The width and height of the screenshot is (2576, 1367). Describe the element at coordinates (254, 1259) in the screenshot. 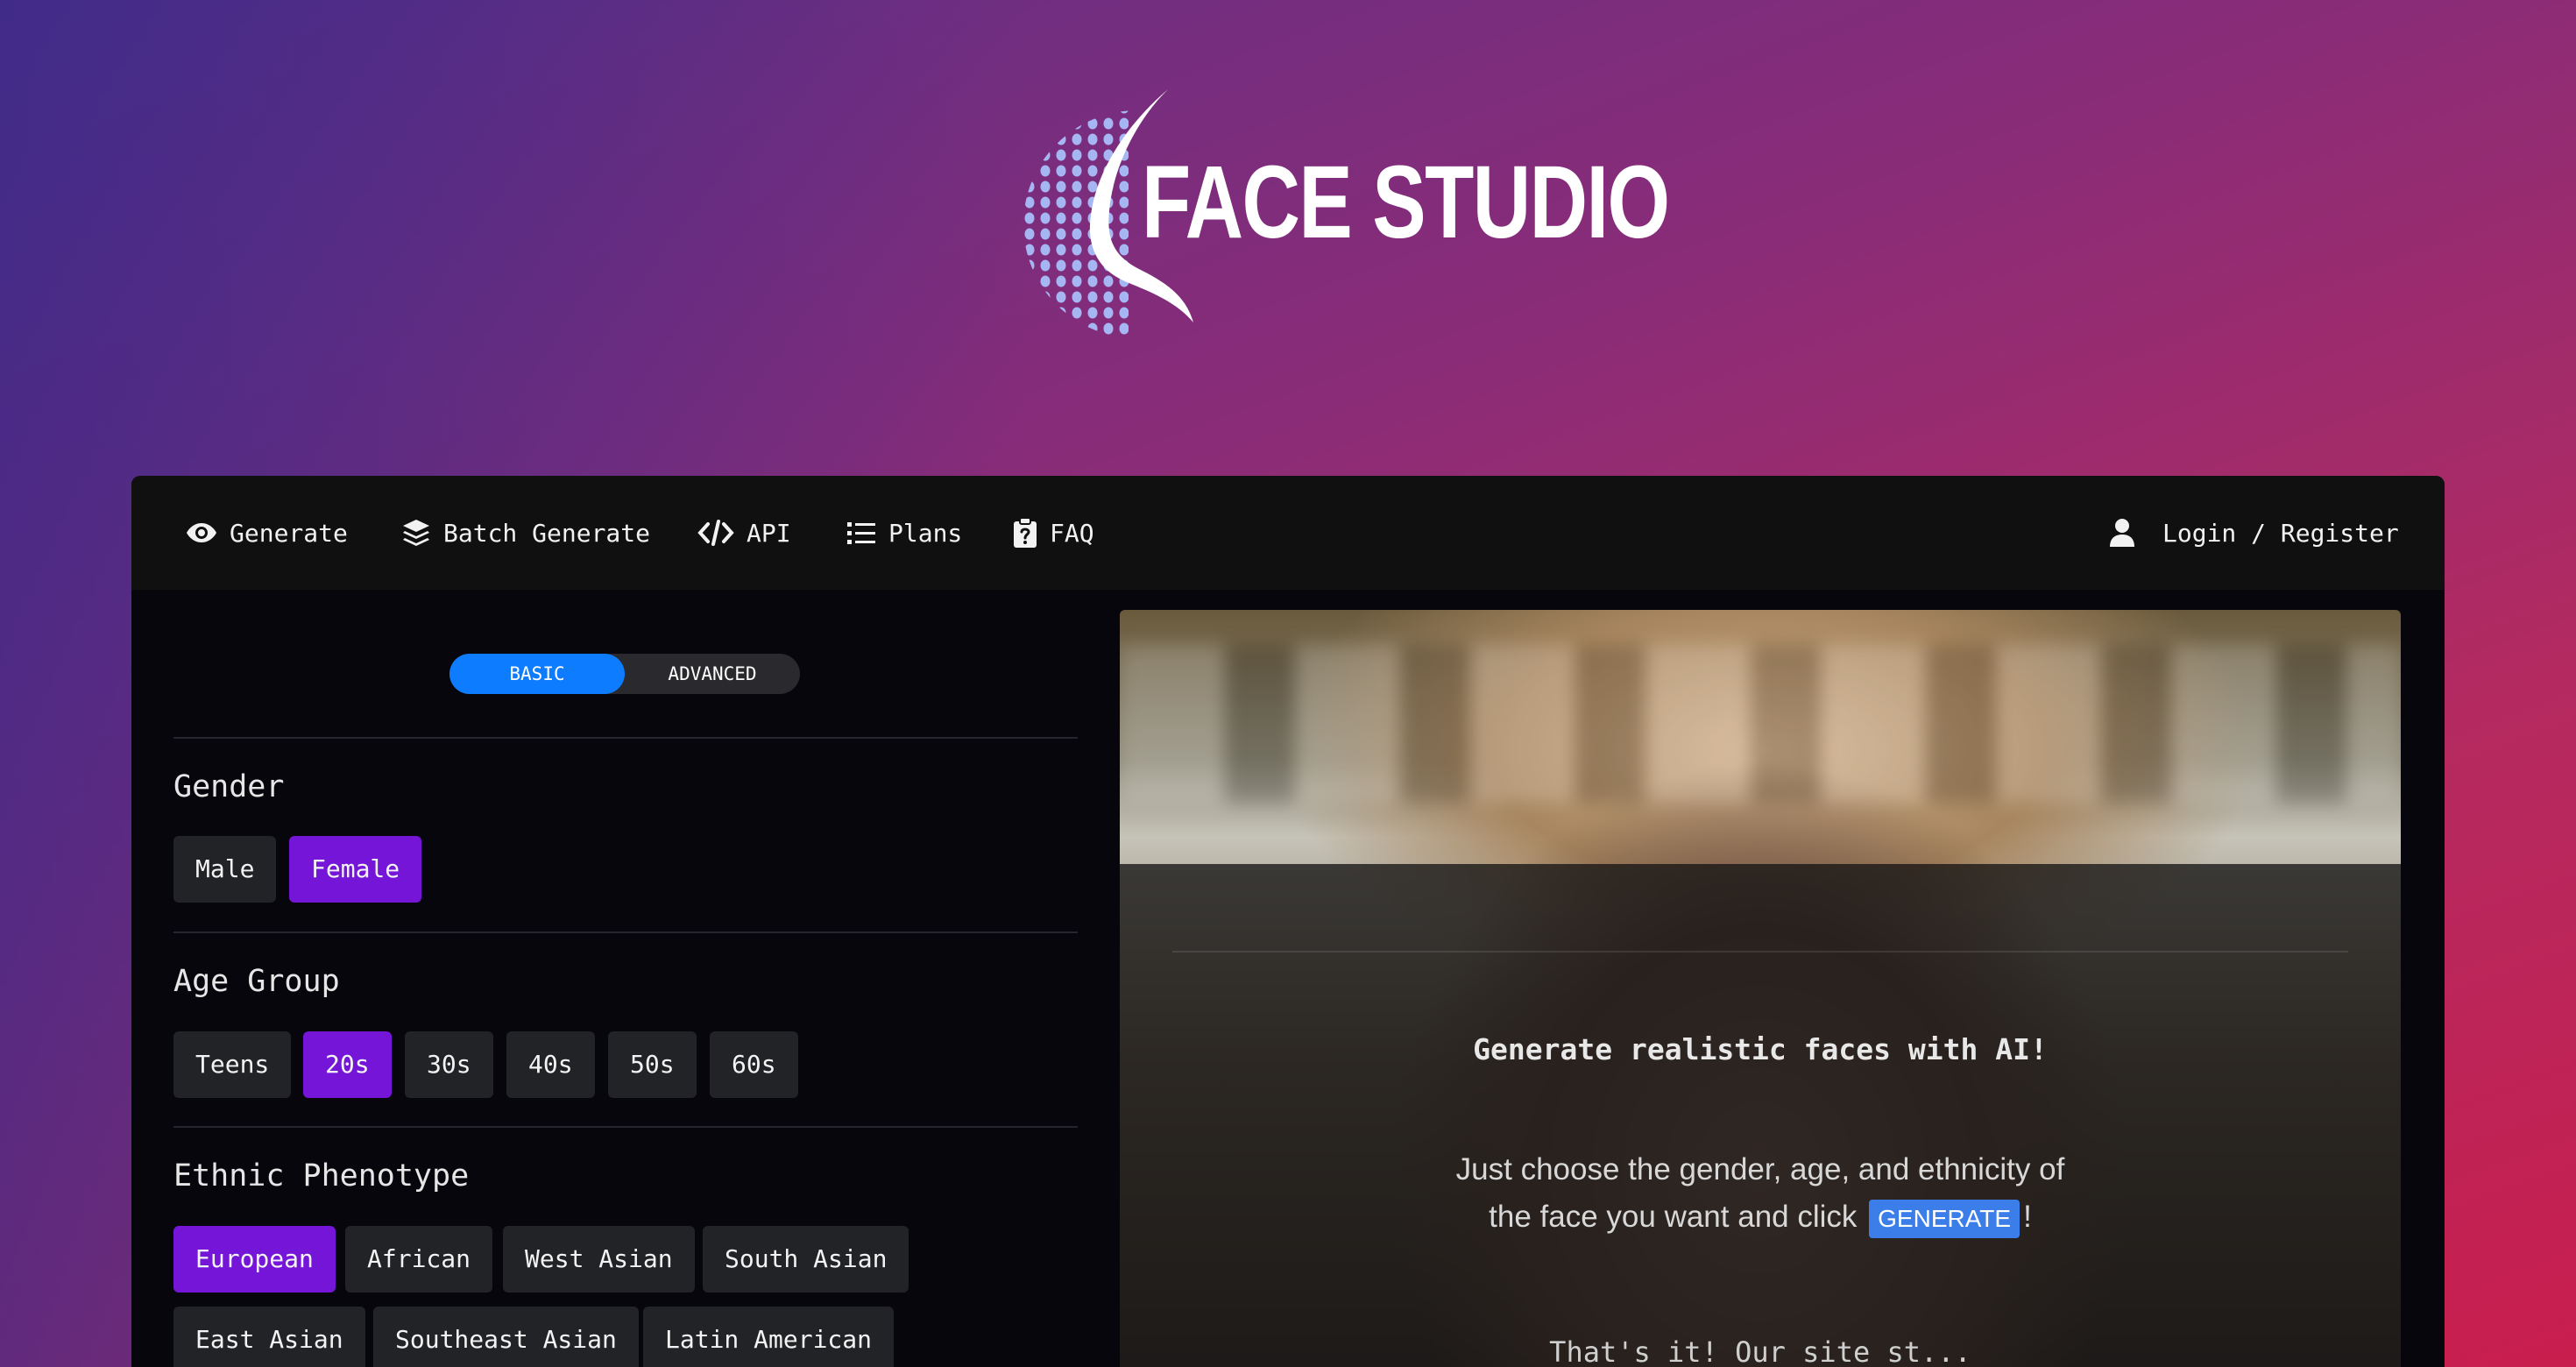

I see `ethnic-european: European` at that location.